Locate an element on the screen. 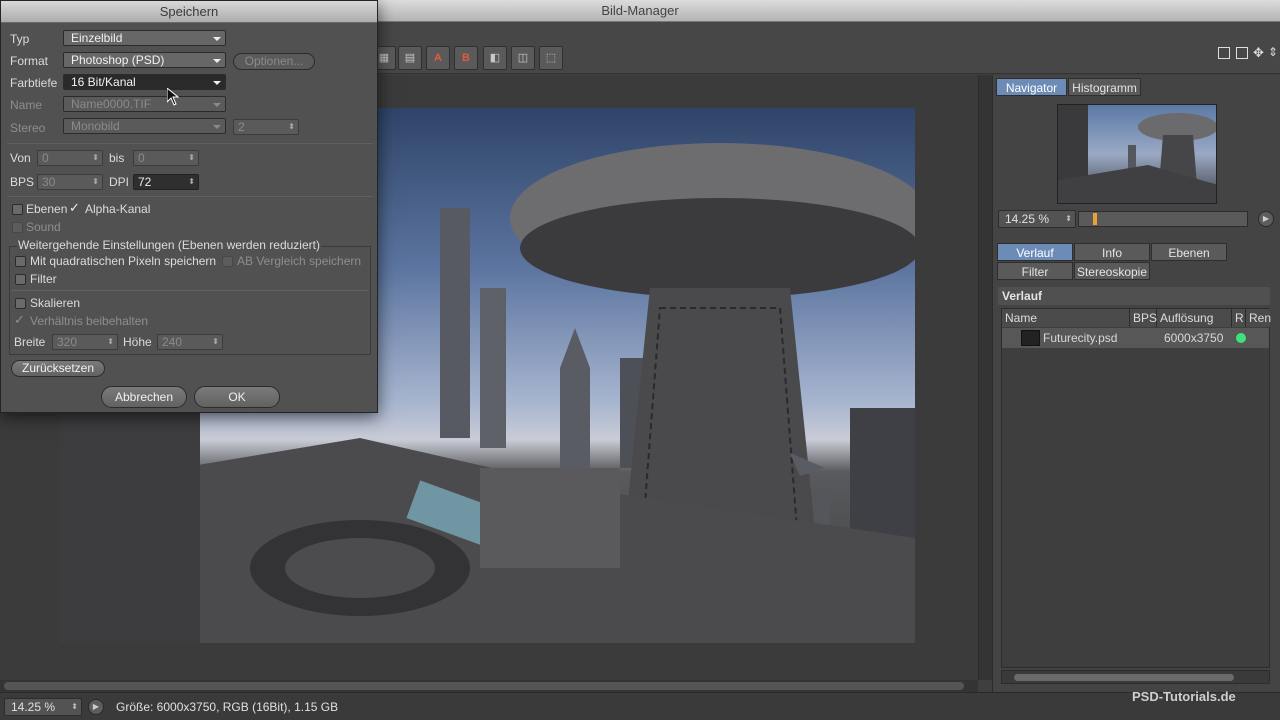 This screenshot has height=720, width=1280. reset-button: Zurücksetzen is located at coordinates (58, 368).